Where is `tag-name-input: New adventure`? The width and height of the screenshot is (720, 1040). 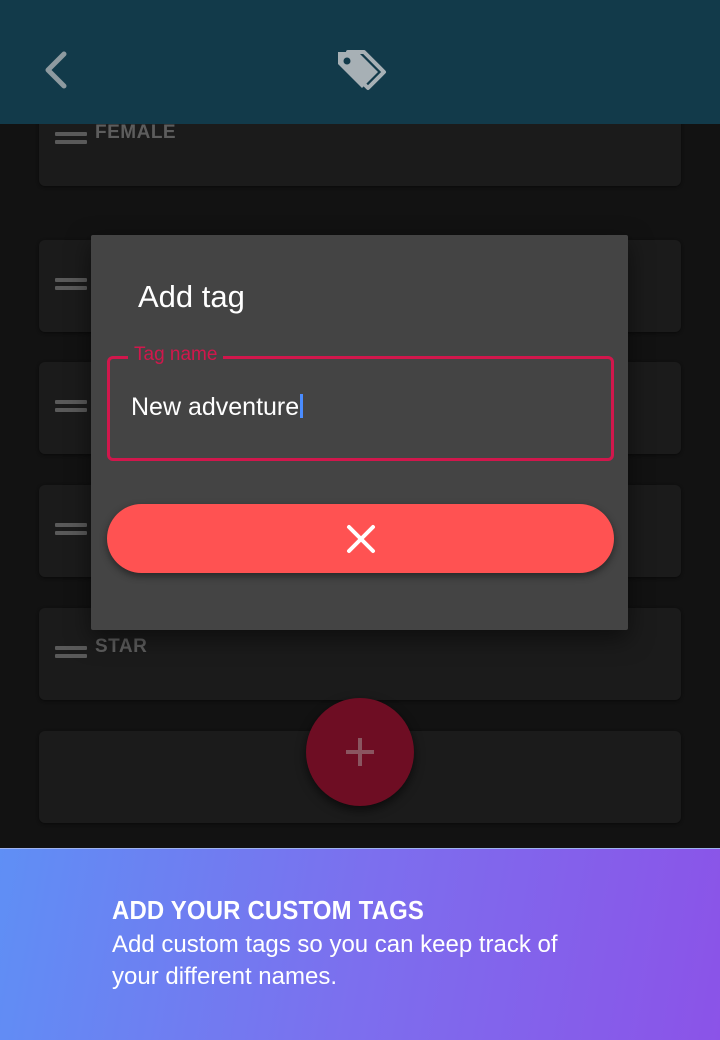
tag-name-input: New adventure is located at coordinates (217, 407).